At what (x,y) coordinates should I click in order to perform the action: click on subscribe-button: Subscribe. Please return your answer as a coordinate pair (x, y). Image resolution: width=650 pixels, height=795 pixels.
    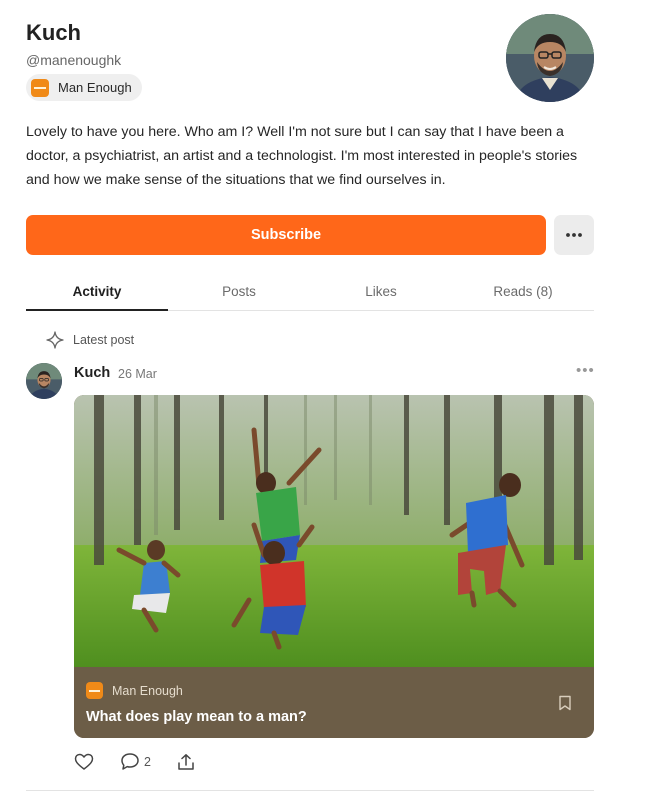
    Looking at the image, I should click on (286, 235).